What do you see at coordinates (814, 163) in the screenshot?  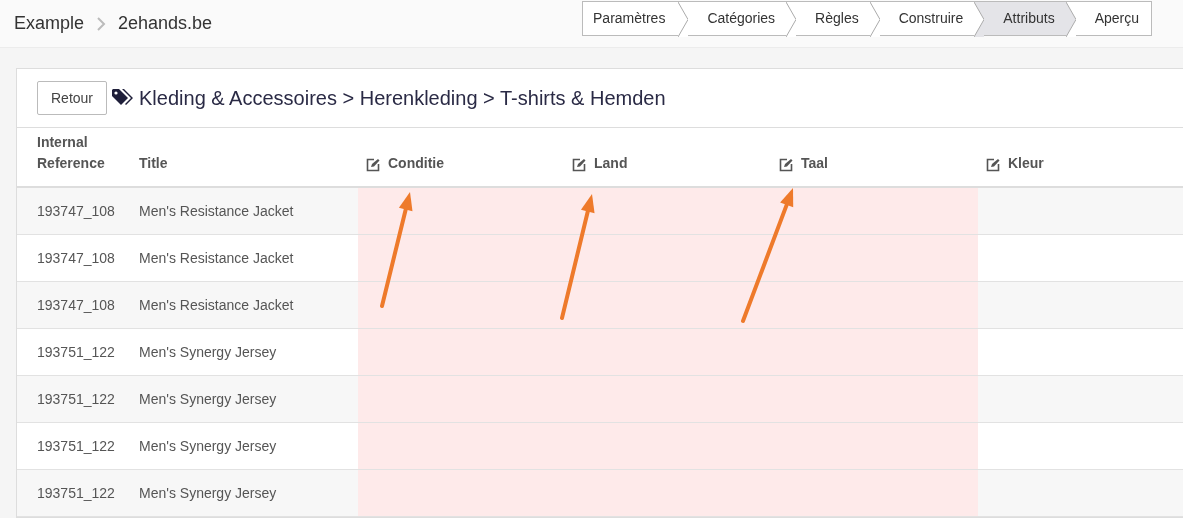 I see `column-header: Taal` at bounding box center [814, 163].